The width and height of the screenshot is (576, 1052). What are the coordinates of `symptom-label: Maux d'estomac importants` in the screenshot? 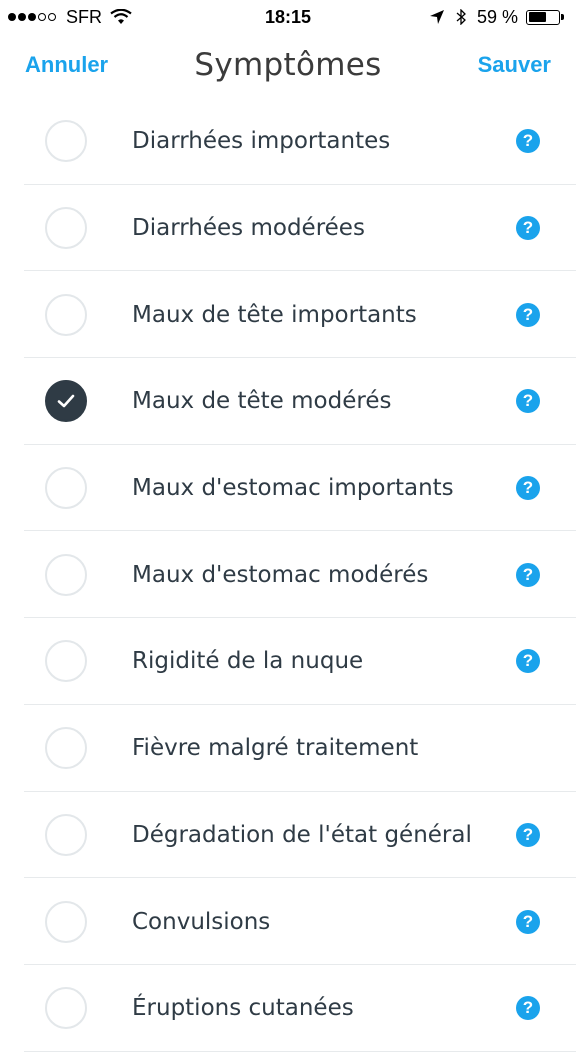 It's located at (293, 488).